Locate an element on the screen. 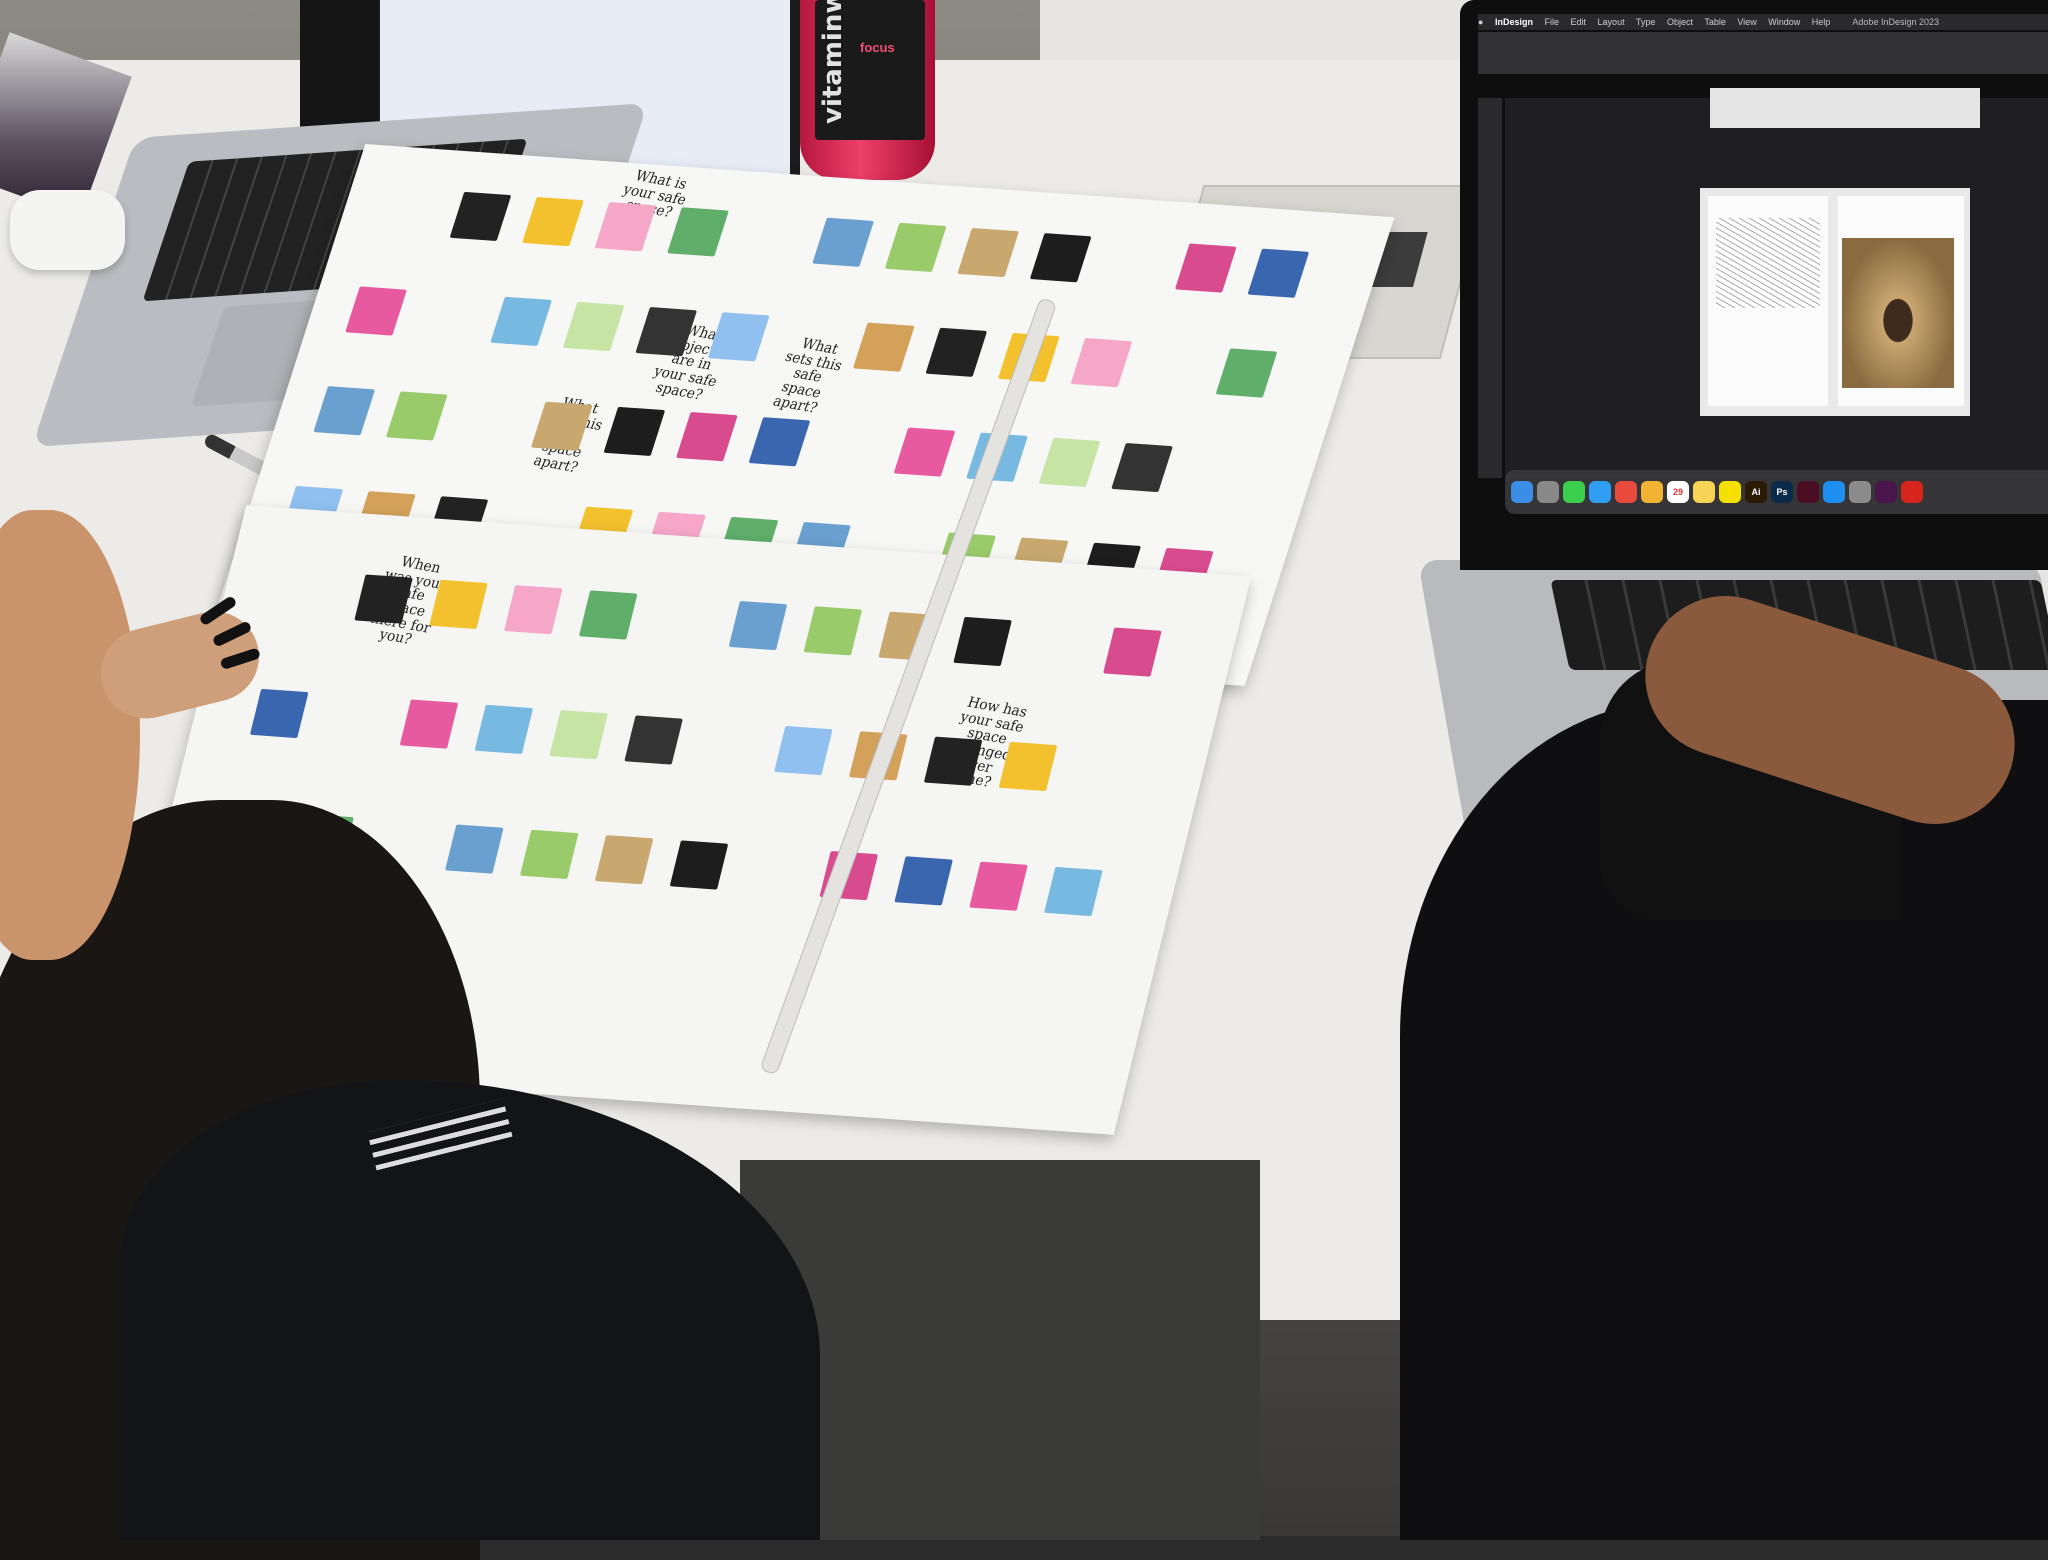 The image size is (2048, 1560). menu-edit: Edit is located at coordinates (1579, 22).